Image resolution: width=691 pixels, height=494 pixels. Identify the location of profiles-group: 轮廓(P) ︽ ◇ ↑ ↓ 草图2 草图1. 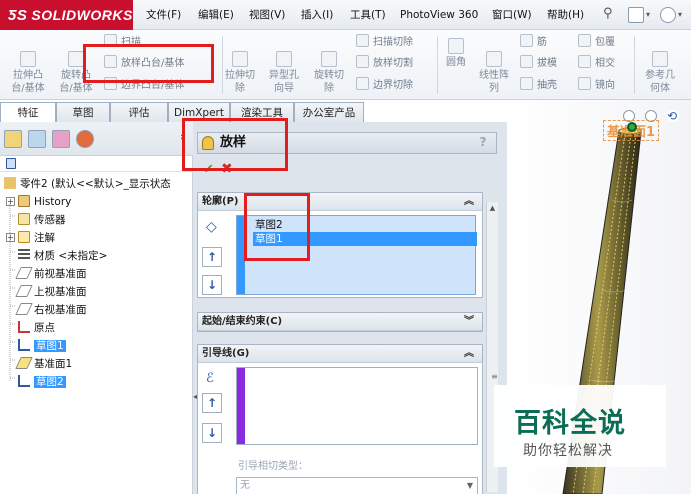
(340, 245).